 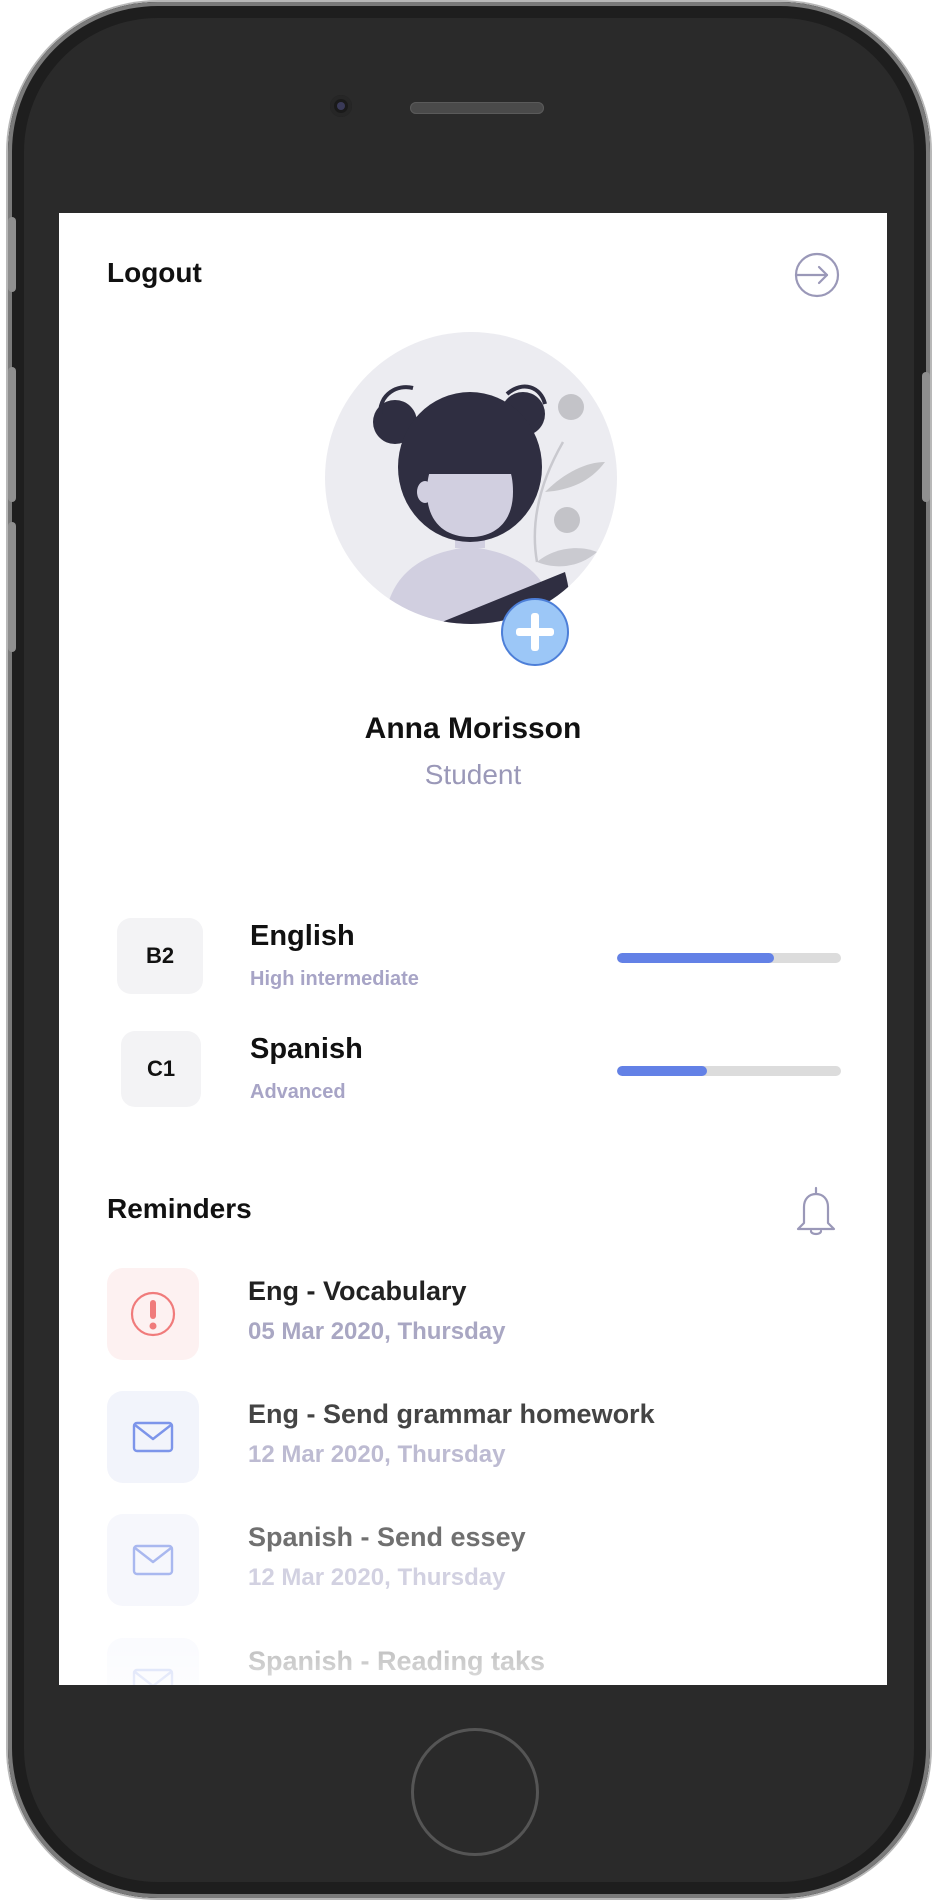 I want to click on home-button, so click(x=475, y=1792).